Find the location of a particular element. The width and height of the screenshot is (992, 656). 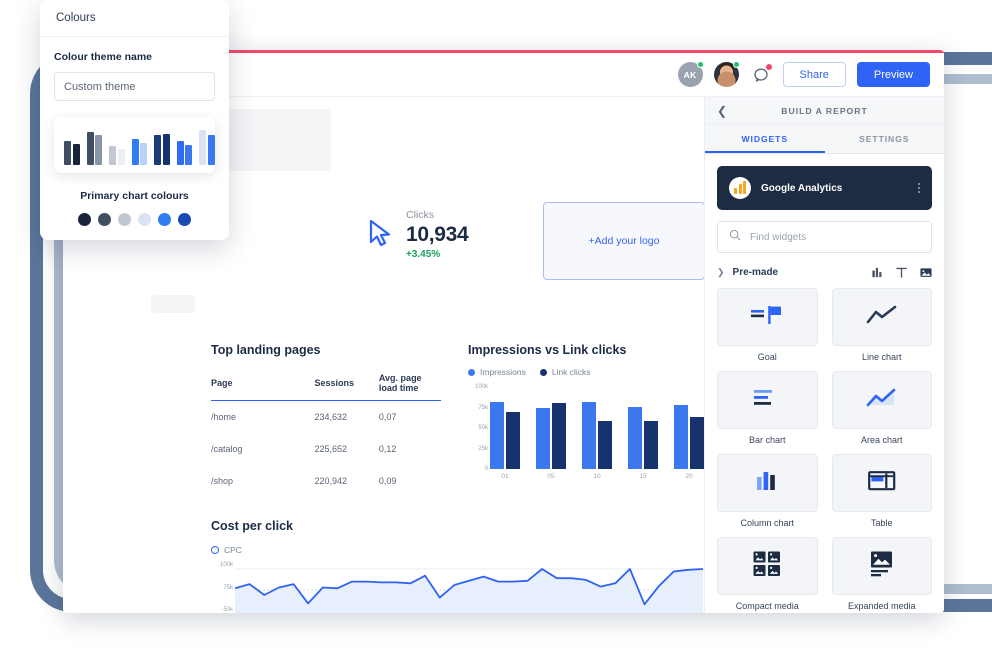

chart-view-icon is located at coordinates (877, 272).